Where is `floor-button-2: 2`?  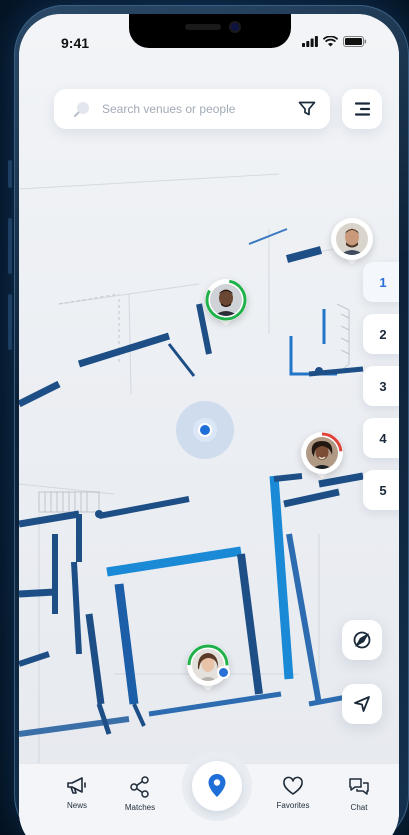 floor-button-2: 2 is located at coordinates (381, 334).